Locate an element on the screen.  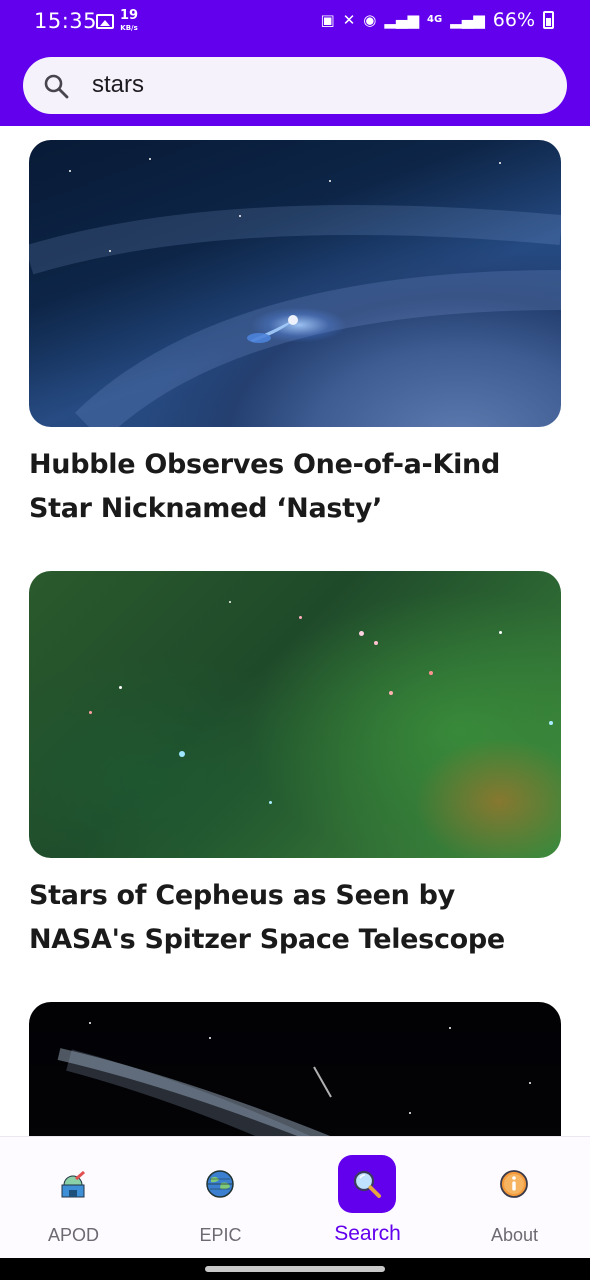
nav-item-search: Search is located at coordinates (367, 1198).